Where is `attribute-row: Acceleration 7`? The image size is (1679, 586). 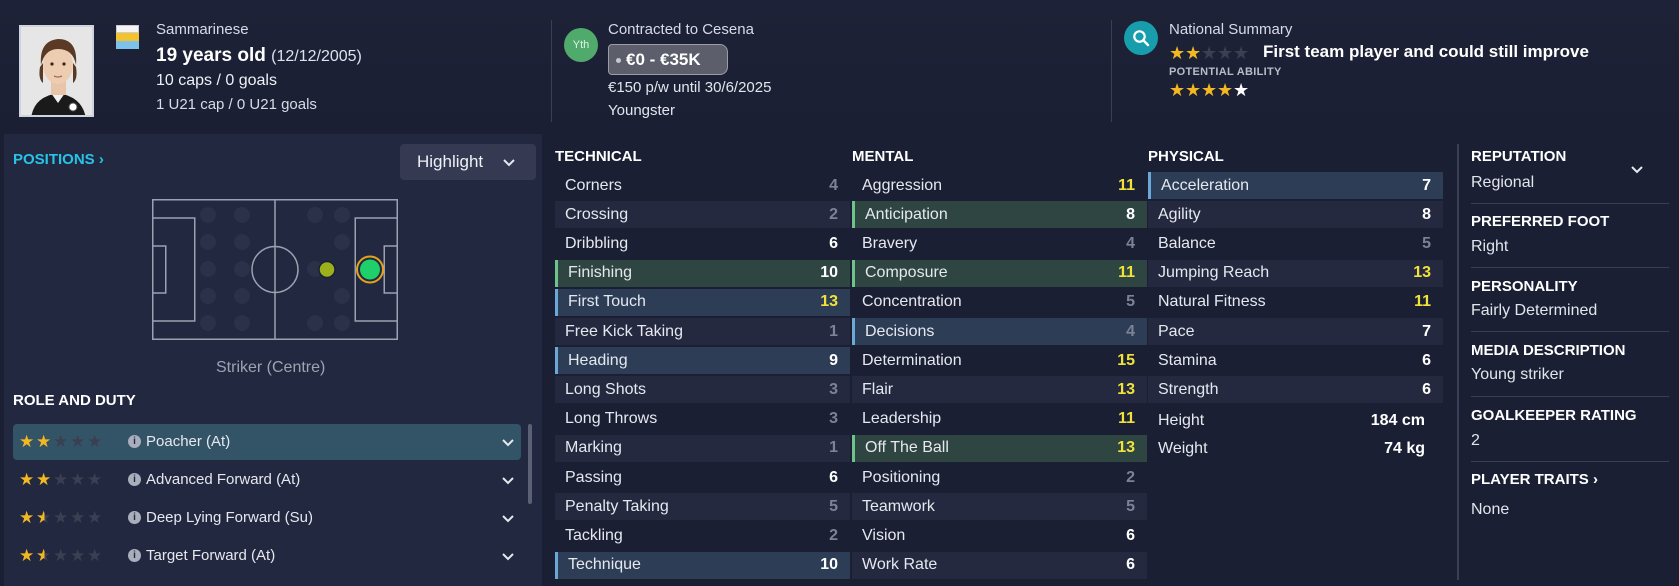
attribute-row: Acceleration 7 is located at coordinates (1295, 185).